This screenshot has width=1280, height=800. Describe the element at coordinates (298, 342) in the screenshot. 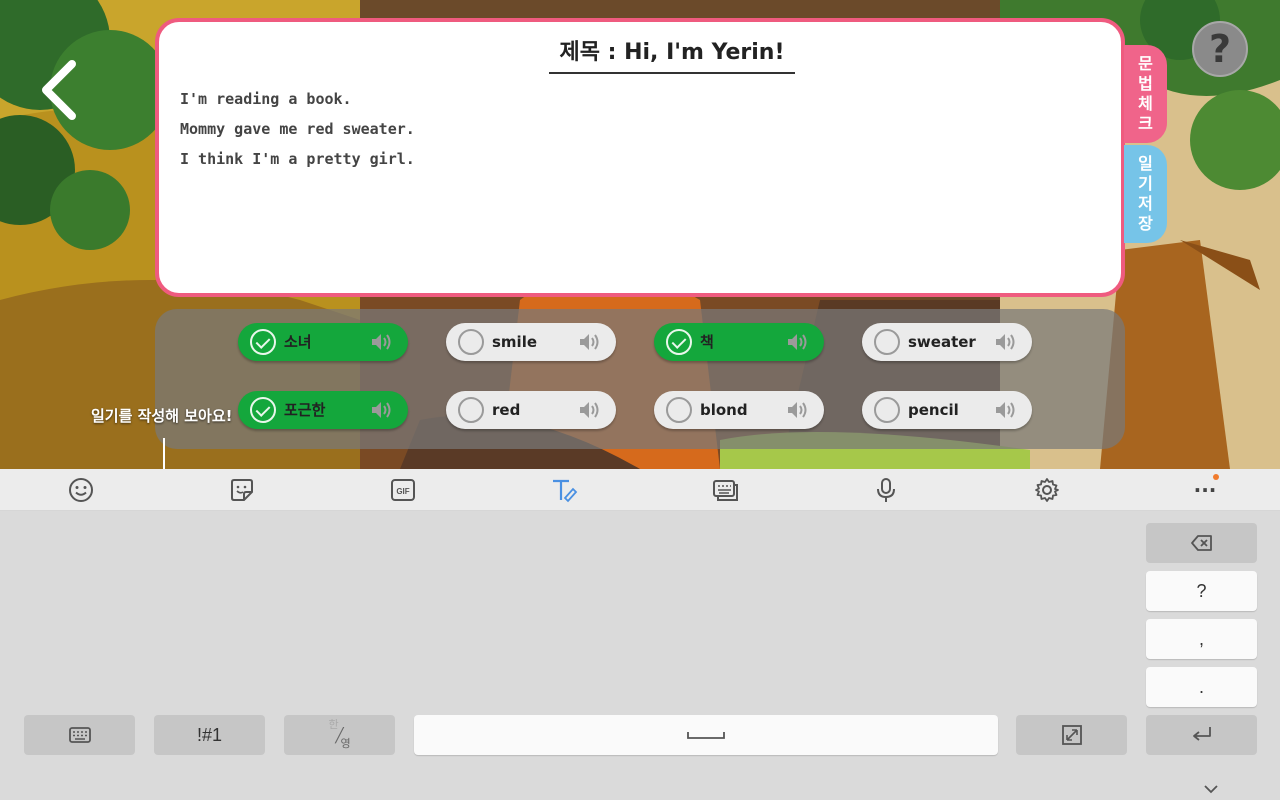

I see `word-chip-label: 소녀` at that location.